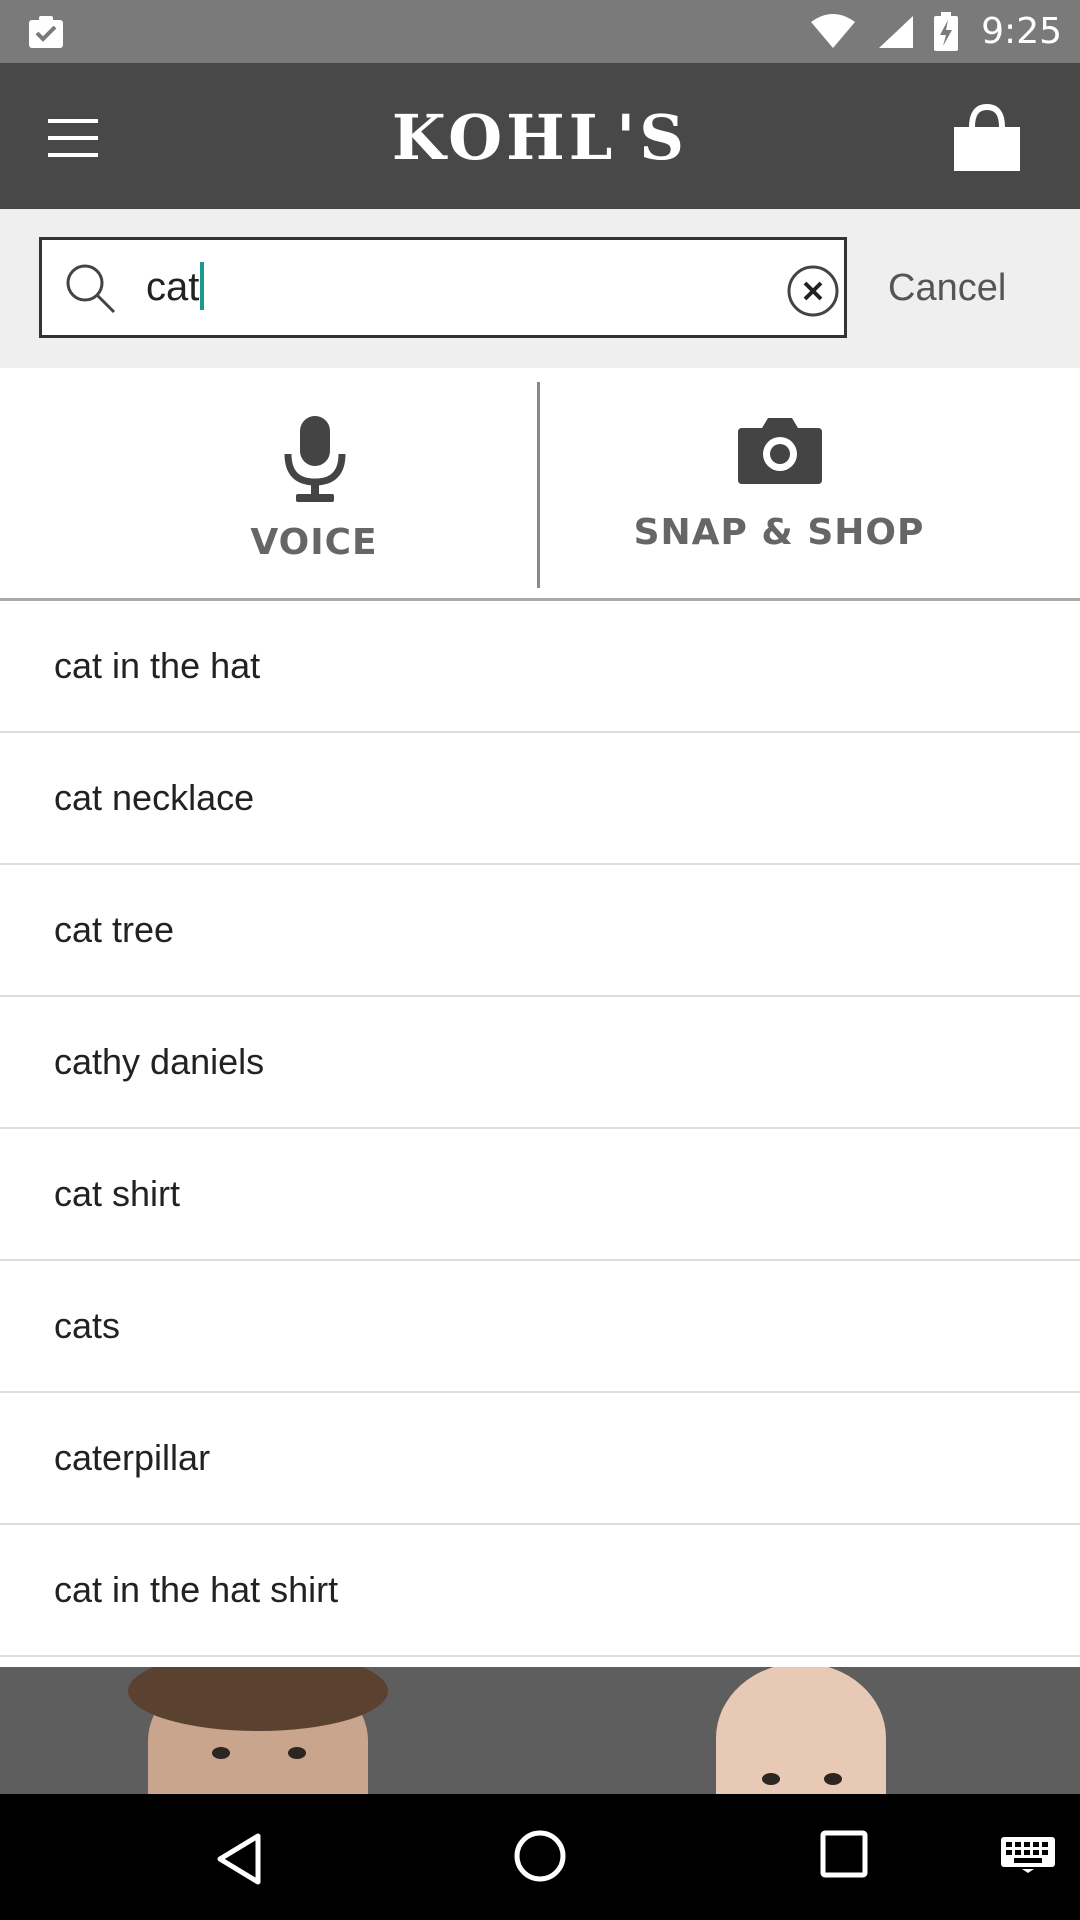 This screenshot has width=1080, height=1920. What do you see at coordinates (1028, 1855) in the screenshot?
I see `keyboard-icon` at bounding box center [1028, 1855].